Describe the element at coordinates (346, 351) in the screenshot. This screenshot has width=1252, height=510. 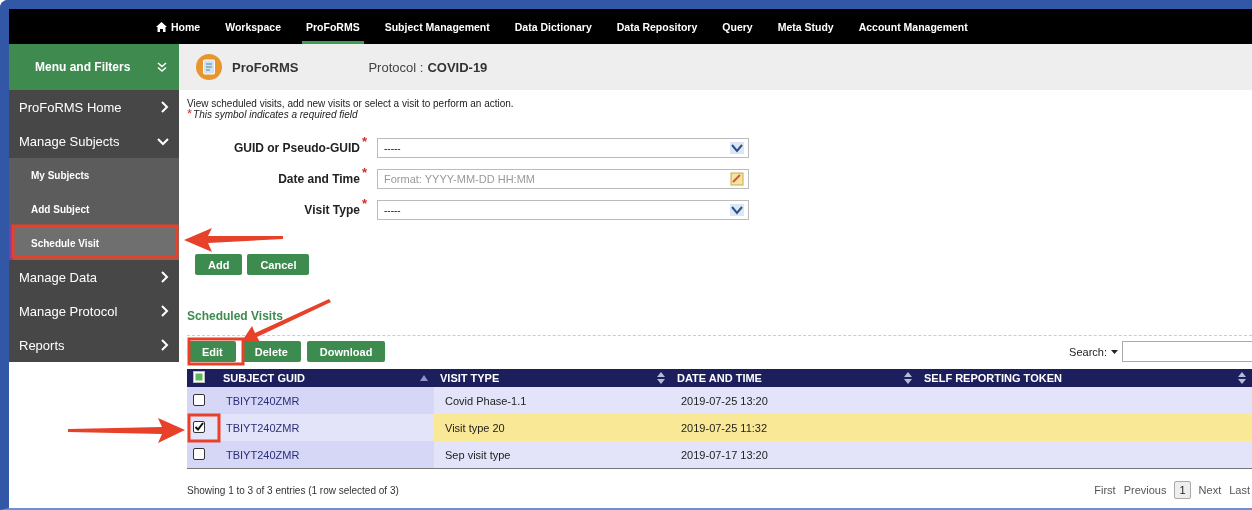
I see `table-action-button: Download` at that location.